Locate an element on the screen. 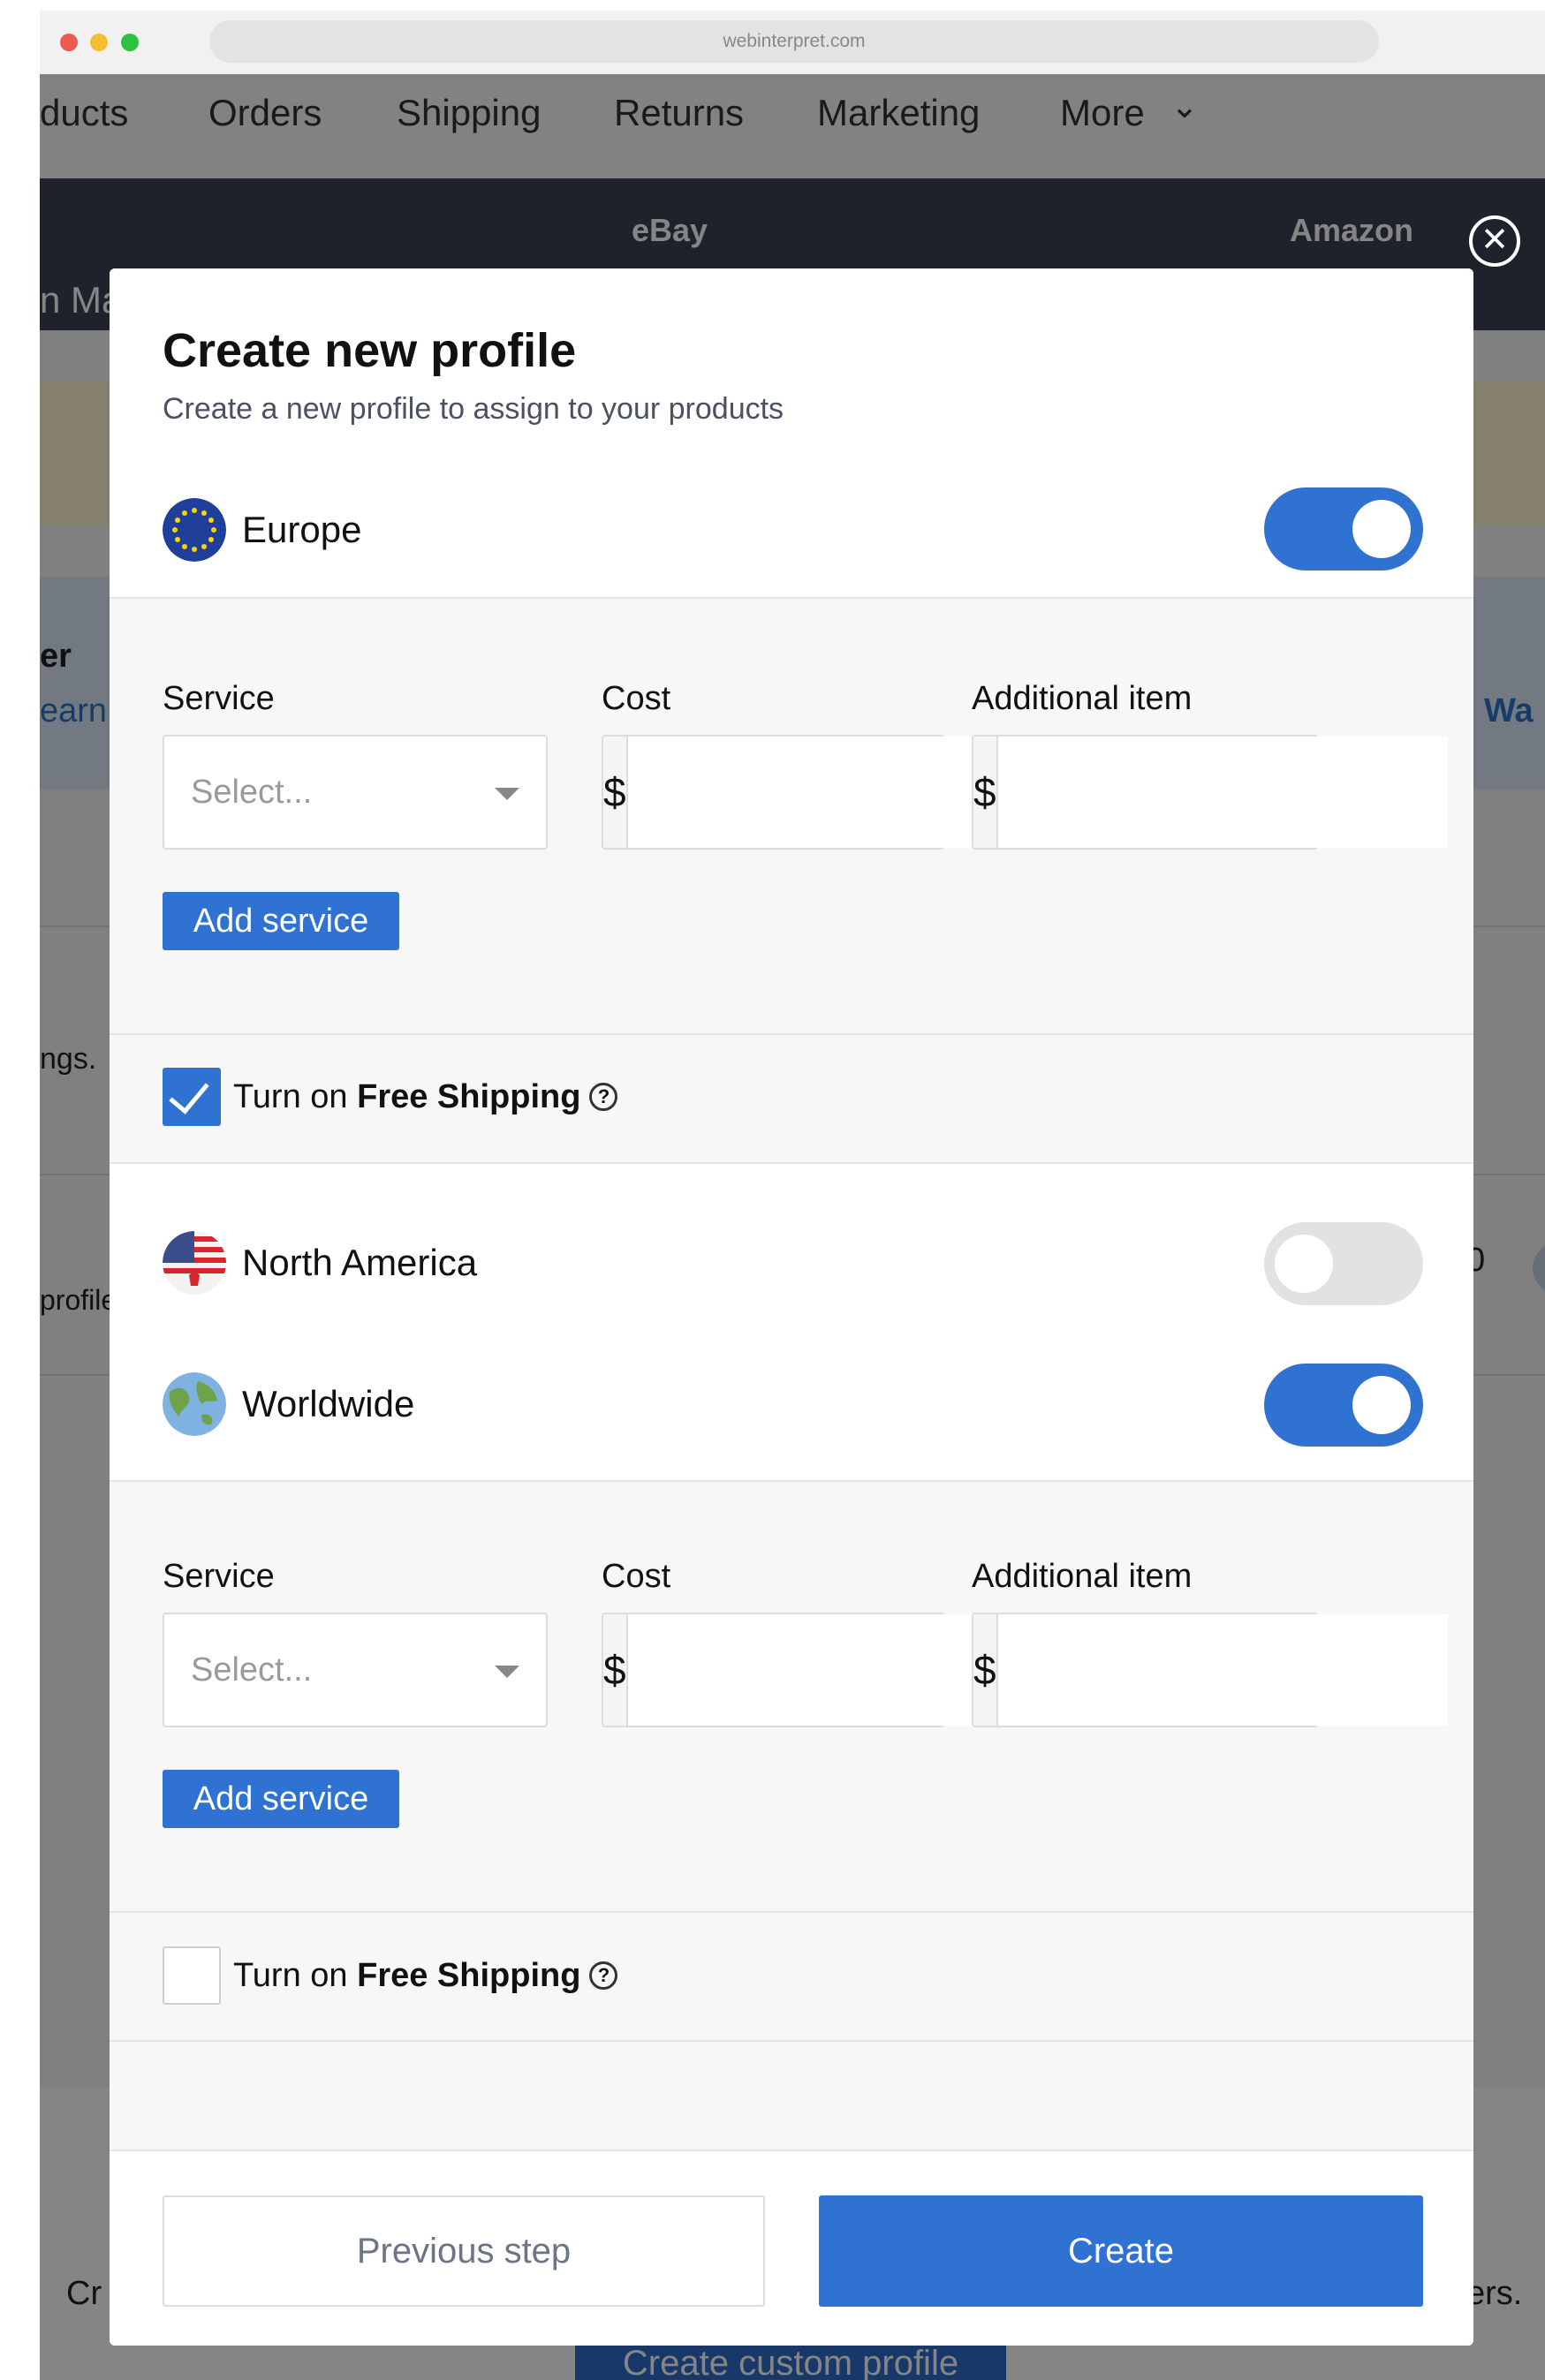 The width and height of the screenshot is (1545, 2380). region-label: North America is located at coordinates (360, 1262).